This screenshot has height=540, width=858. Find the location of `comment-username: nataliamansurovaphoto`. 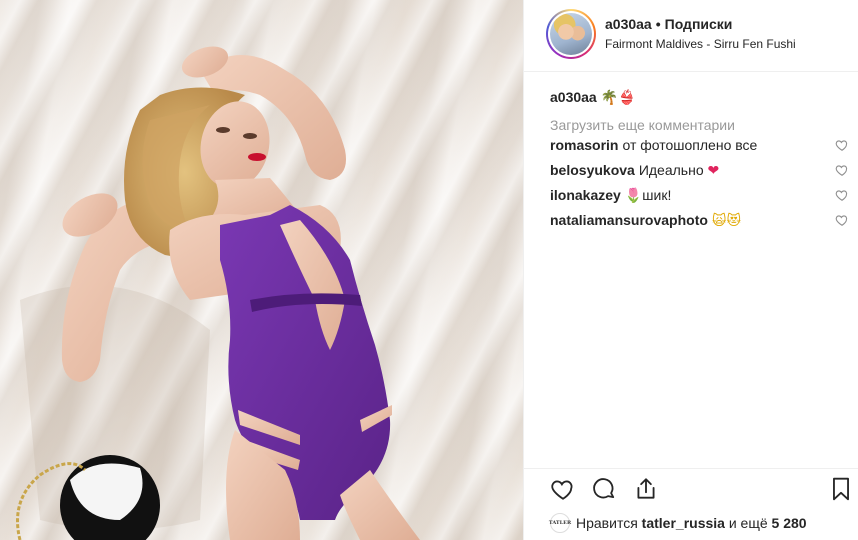

comment-username: nataliamansurovaphoto is located at coordinates (629, 220).